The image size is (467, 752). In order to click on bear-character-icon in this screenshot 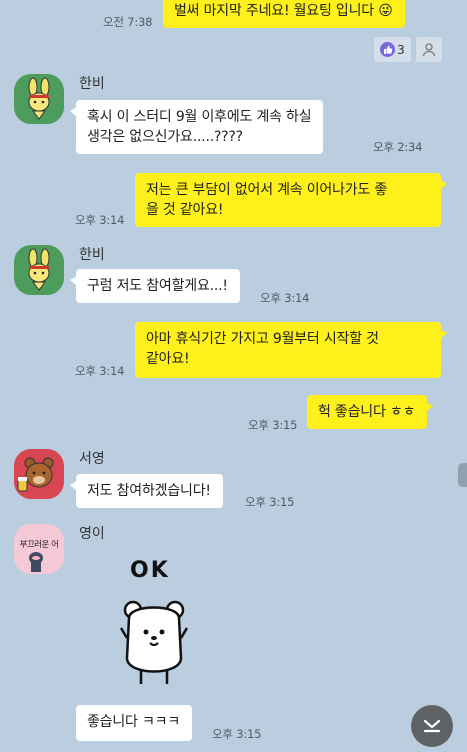, I will do `click(35, 474)`.